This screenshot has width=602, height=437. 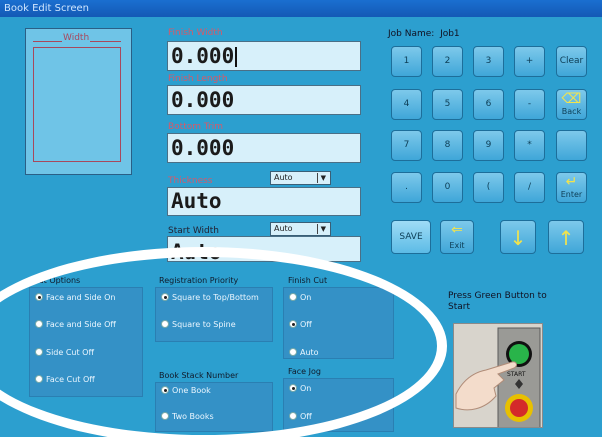 What do you see at coordinates (70, 352) in the screenshot?
I see `radio-label: Side Cut Off` at bounding box center [70, 352].